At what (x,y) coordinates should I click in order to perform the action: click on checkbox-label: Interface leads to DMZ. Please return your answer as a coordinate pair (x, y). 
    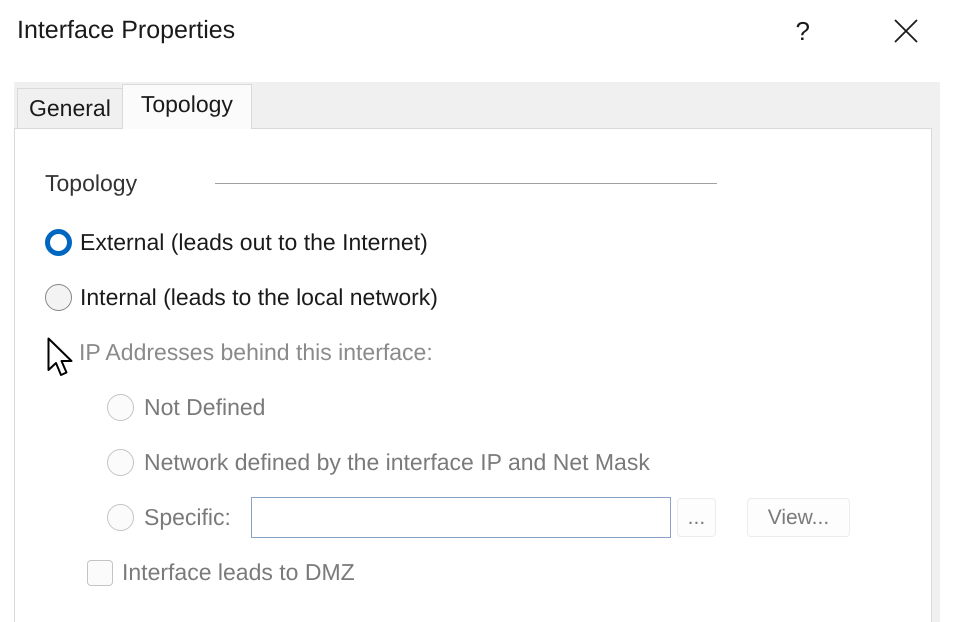
    Looking at the image, I should click on (238, 573).